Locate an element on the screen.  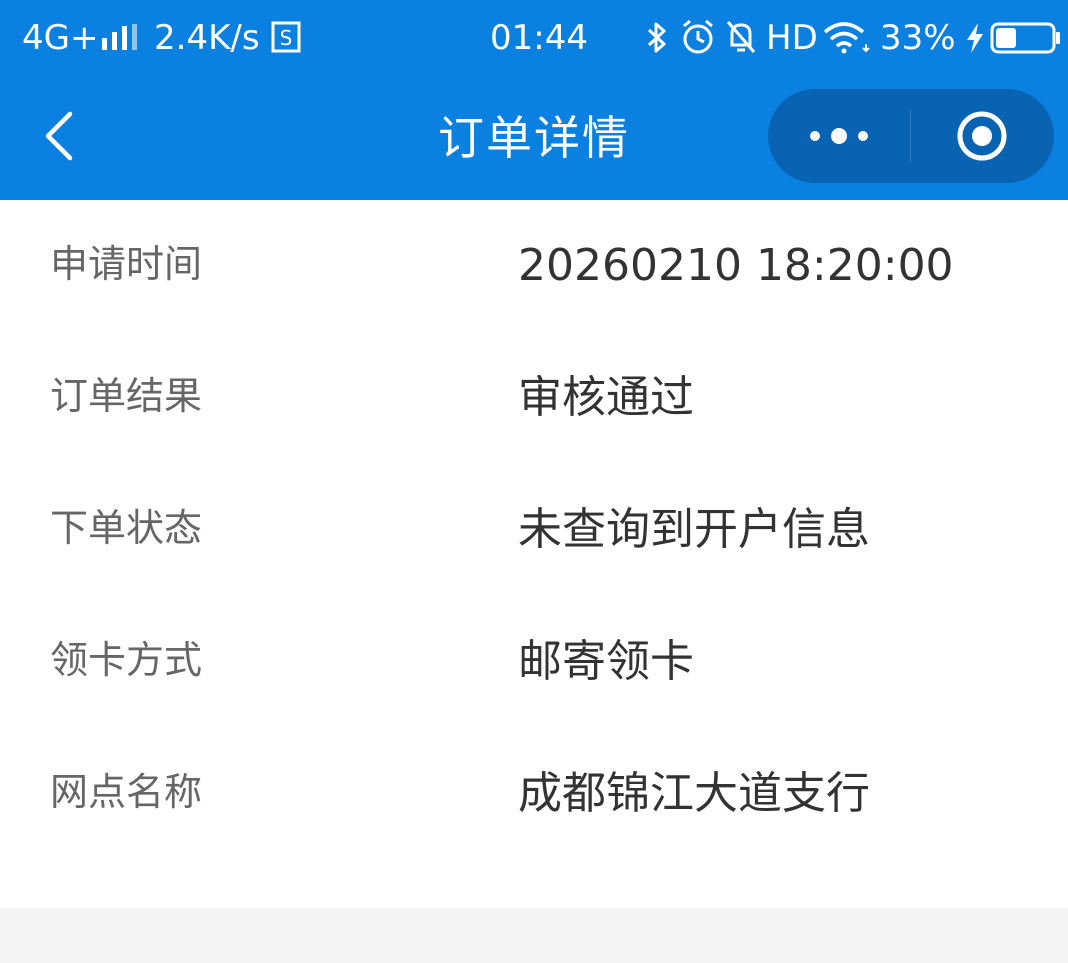
battery-percent: 33% is located at coordinates (918, 38).